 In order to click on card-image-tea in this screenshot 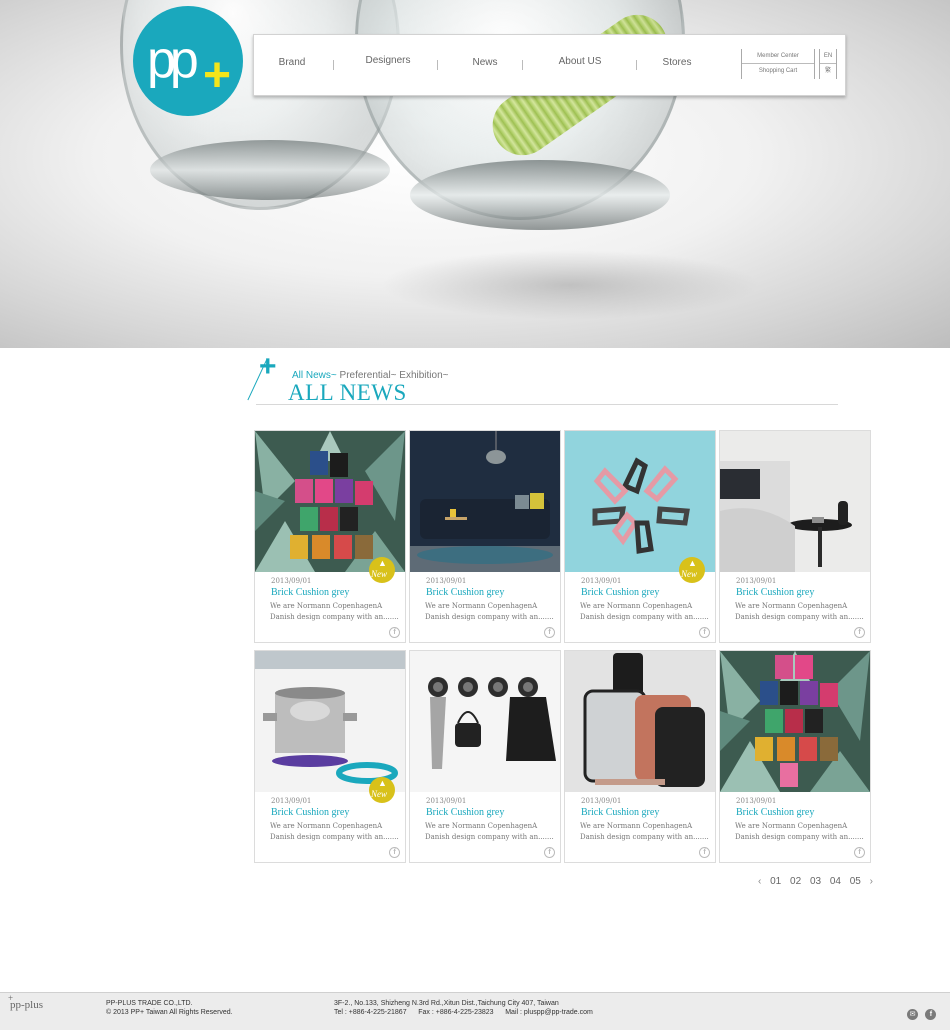, I will do `click(330, 501)`.